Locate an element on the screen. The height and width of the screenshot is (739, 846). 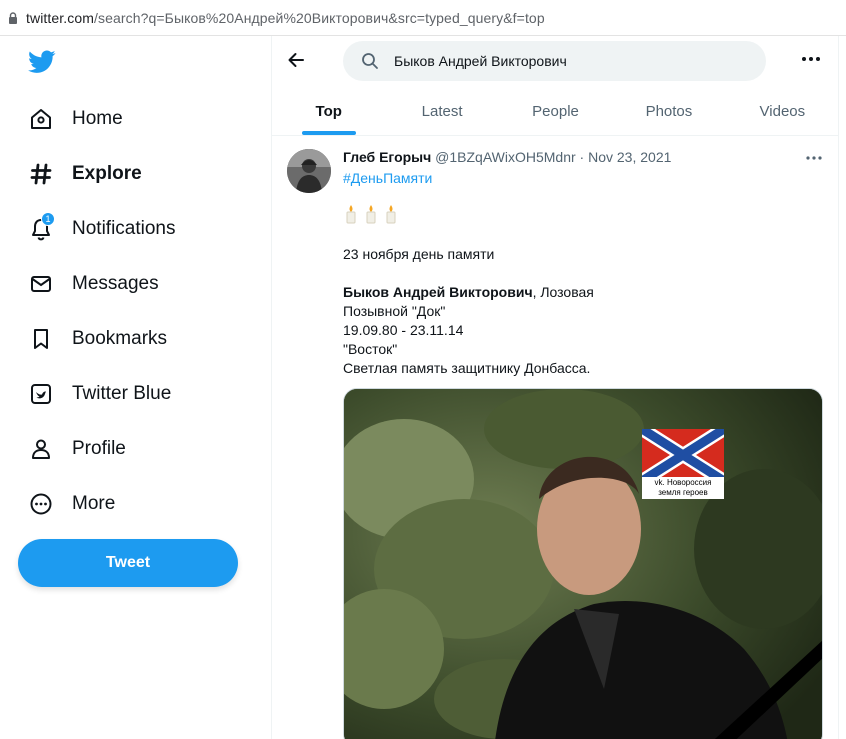
image-watermark: vk. Новороссия земля героев is located at coordinates (683, 488).